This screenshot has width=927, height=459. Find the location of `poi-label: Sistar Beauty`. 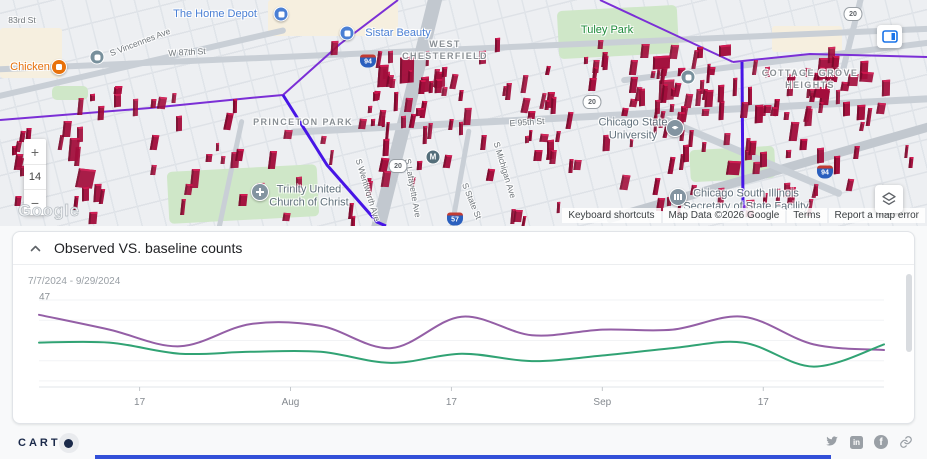

poi-label: Sistar Beauty is located at coordinates (397, 33).